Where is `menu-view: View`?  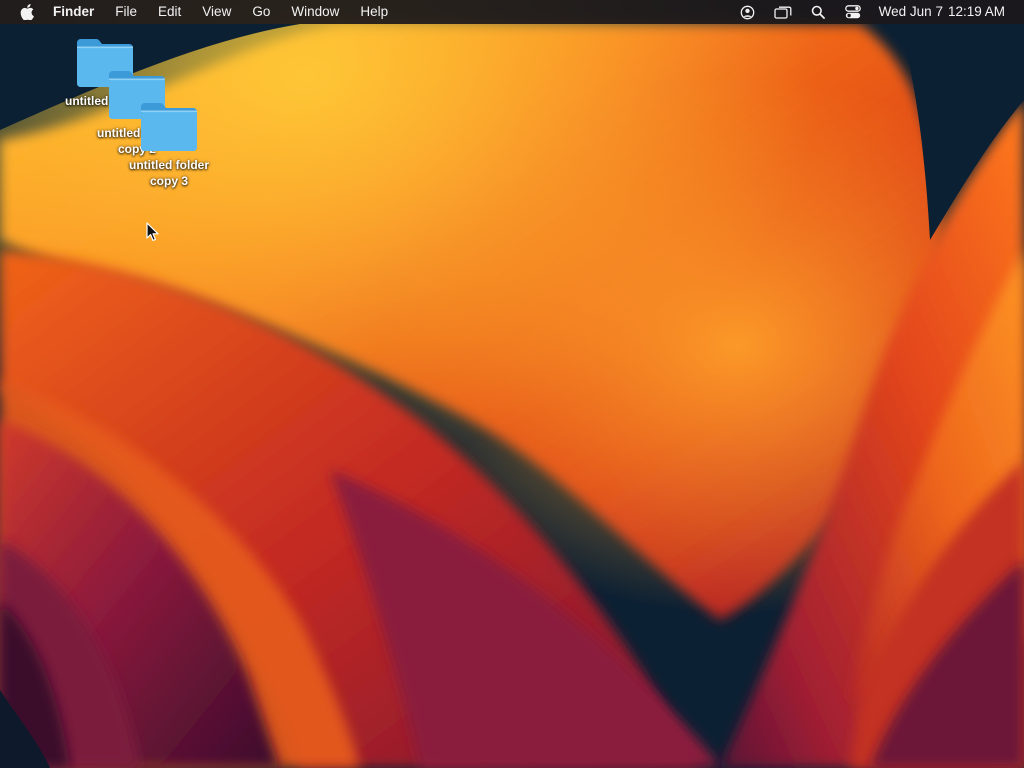 menu-view: View is located at coordinates (216, 12).